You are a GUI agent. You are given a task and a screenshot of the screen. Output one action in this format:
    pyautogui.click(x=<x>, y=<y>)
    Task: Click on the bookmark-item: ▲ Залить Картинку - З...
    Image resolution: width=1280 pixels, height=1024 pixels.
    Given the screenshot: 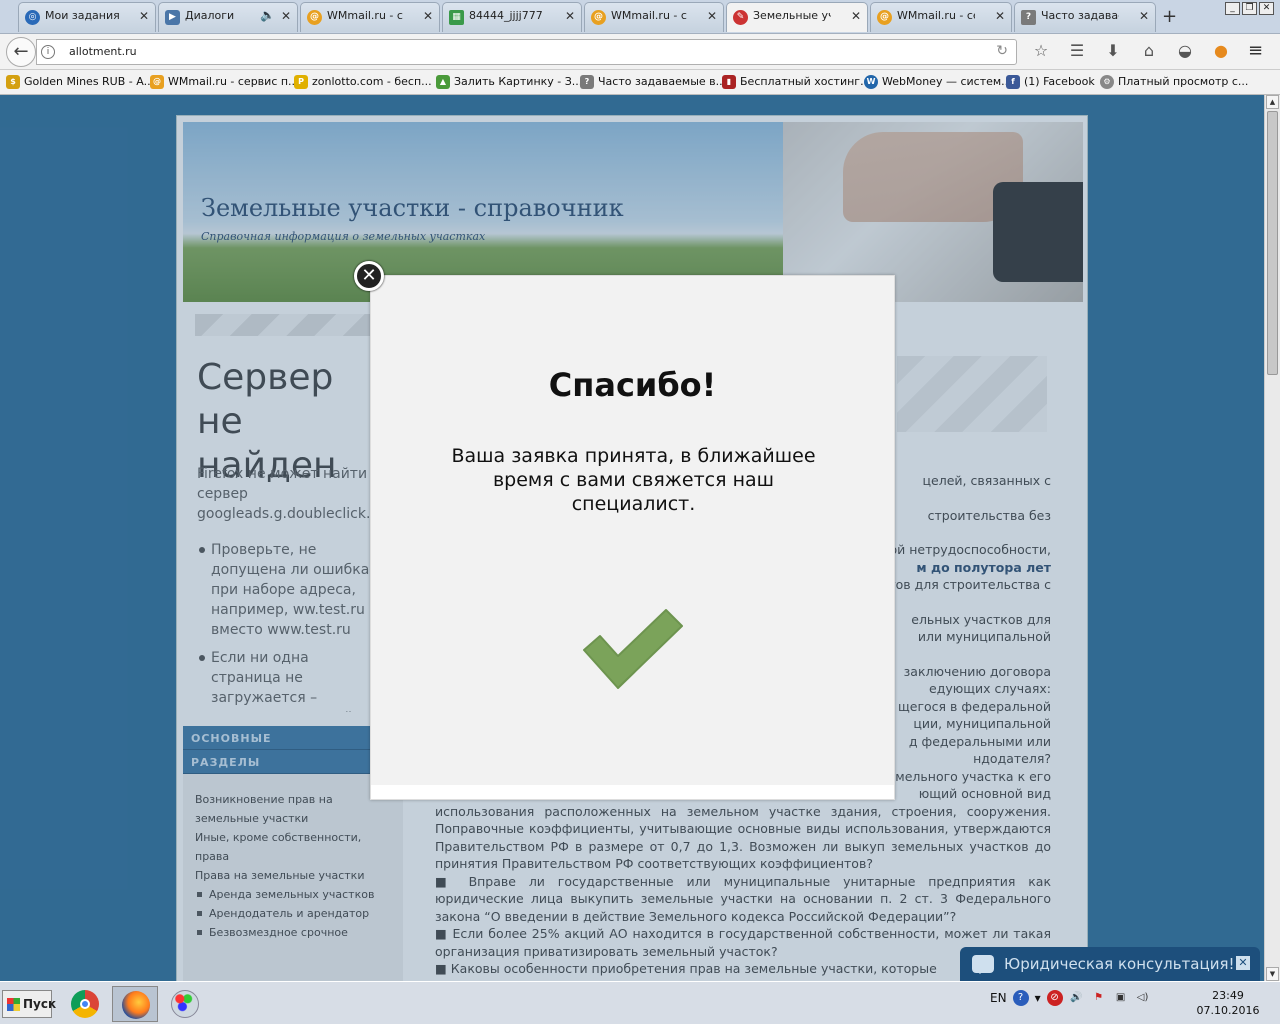 What is the action you would take?
    pyautogui.click(x=508, y=82)
    